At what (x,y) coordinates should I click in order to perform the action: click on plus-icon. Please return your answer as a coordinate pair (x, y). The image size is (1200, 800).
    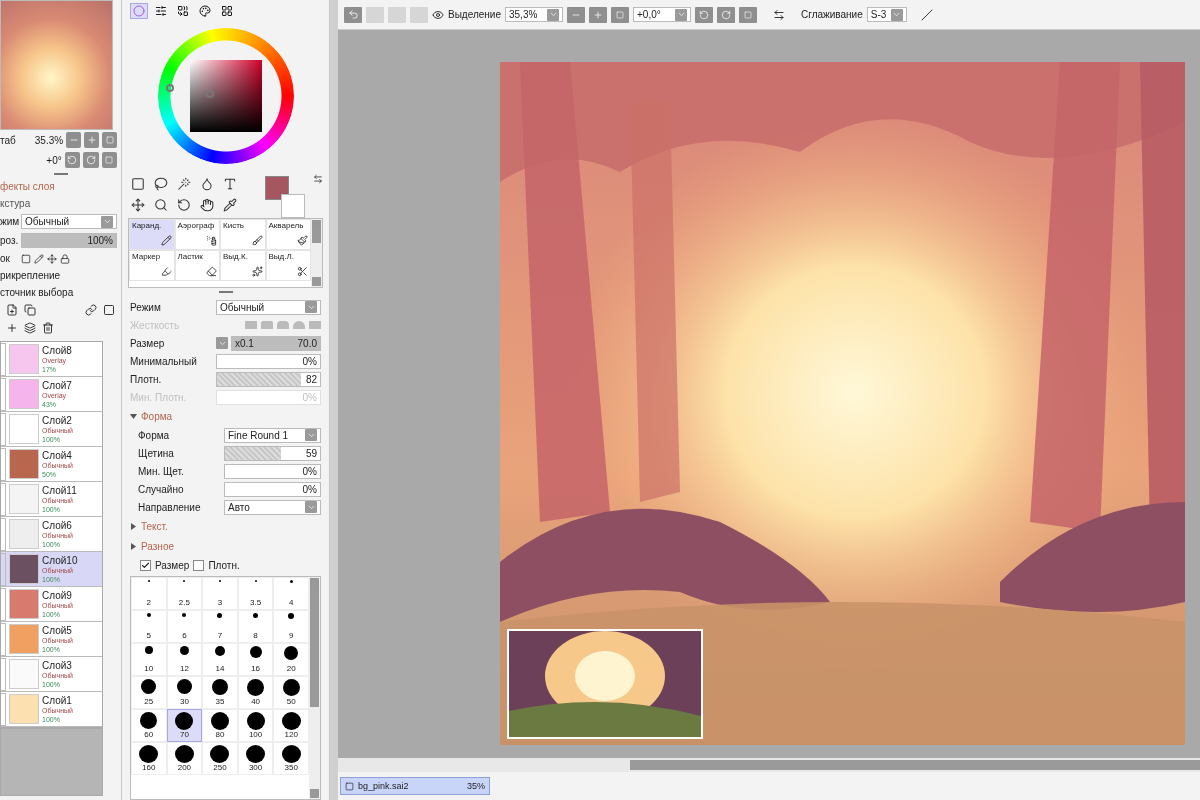
    Looking at the image, I should click on (12, 328).